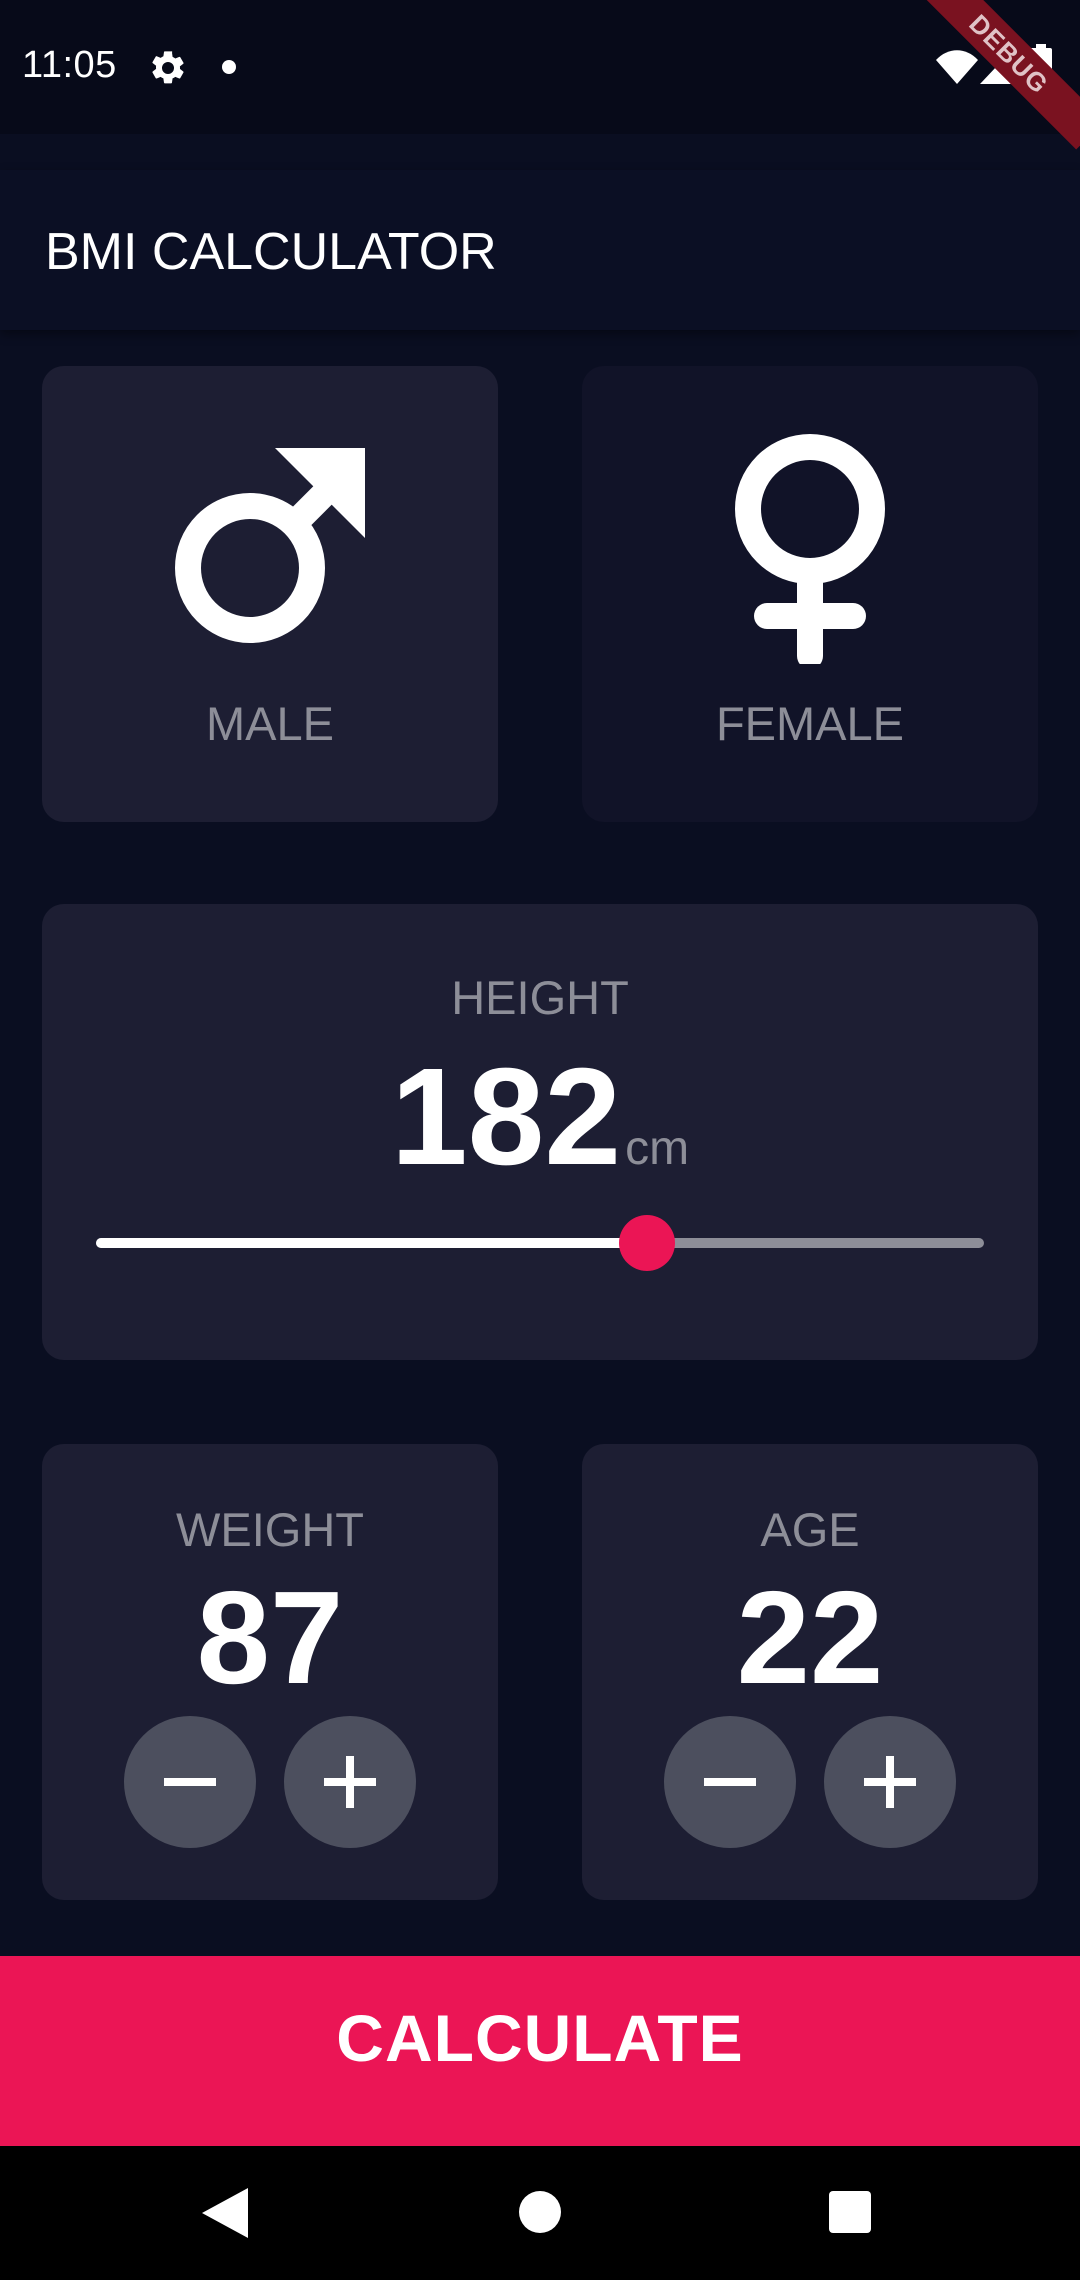 This screenshot has width=1080, height=2280. I want to click on navigation-bar, so click(540, 2213).